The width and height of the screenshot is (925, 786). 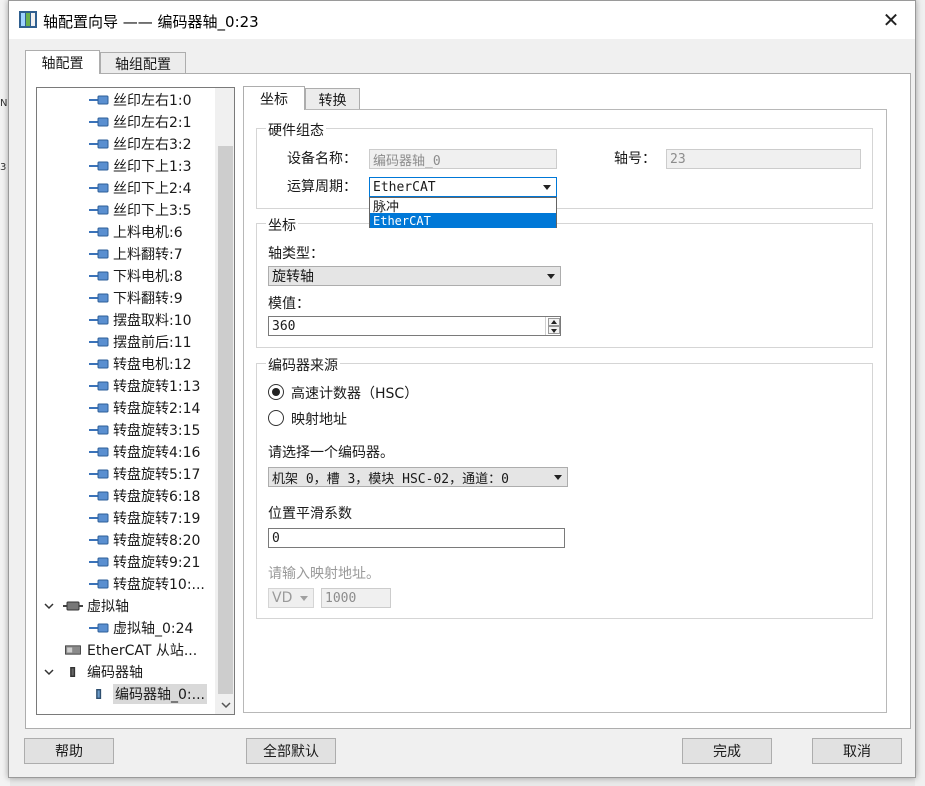 I want to click on tab-label: 坐标, so click(x=274, y=99).